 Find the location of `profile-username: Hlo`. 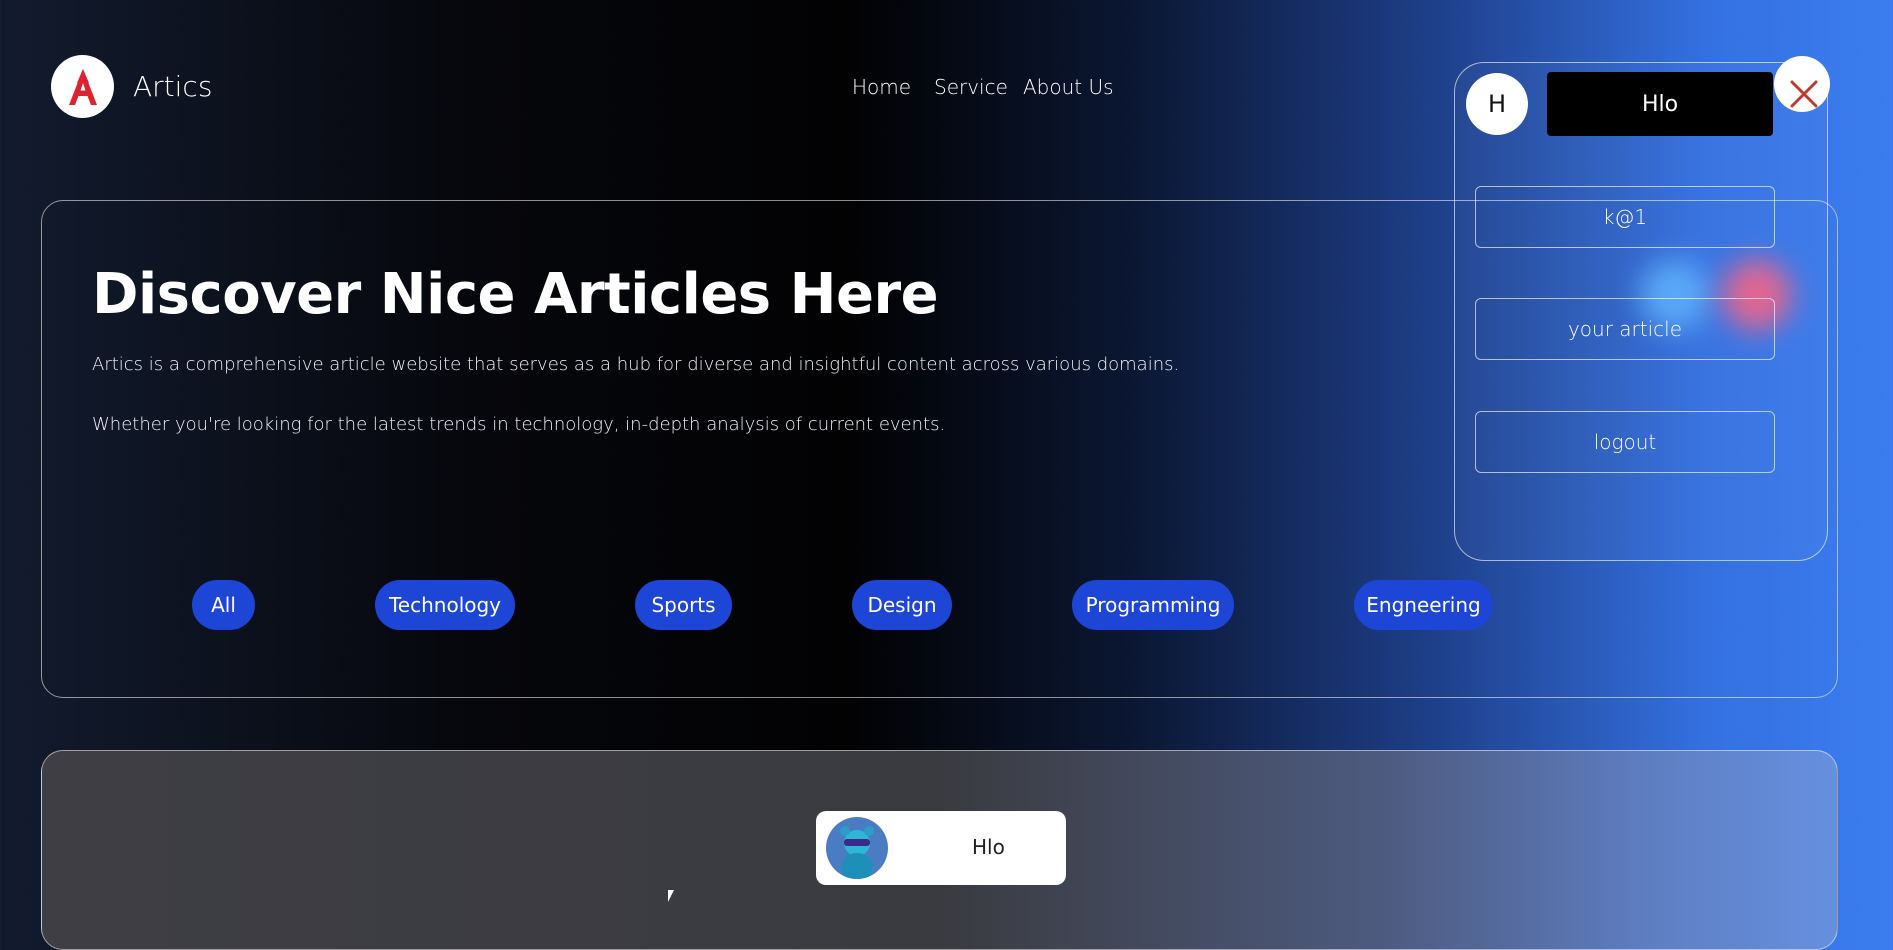

profile-username: Hlo is located at coordinates (1660, 104).